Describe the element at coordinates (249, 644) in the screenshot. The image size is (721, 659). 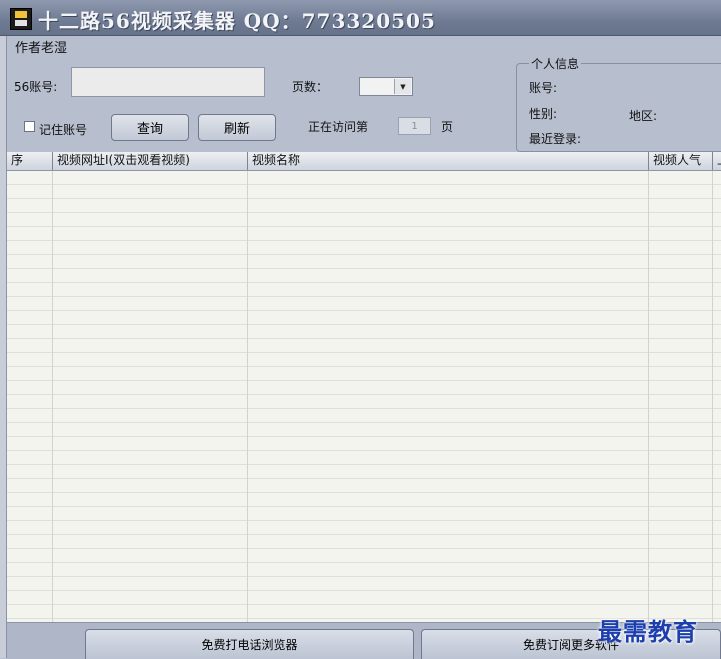
I see `free-call-browser-button: 免费打电话浏览器` at that location.